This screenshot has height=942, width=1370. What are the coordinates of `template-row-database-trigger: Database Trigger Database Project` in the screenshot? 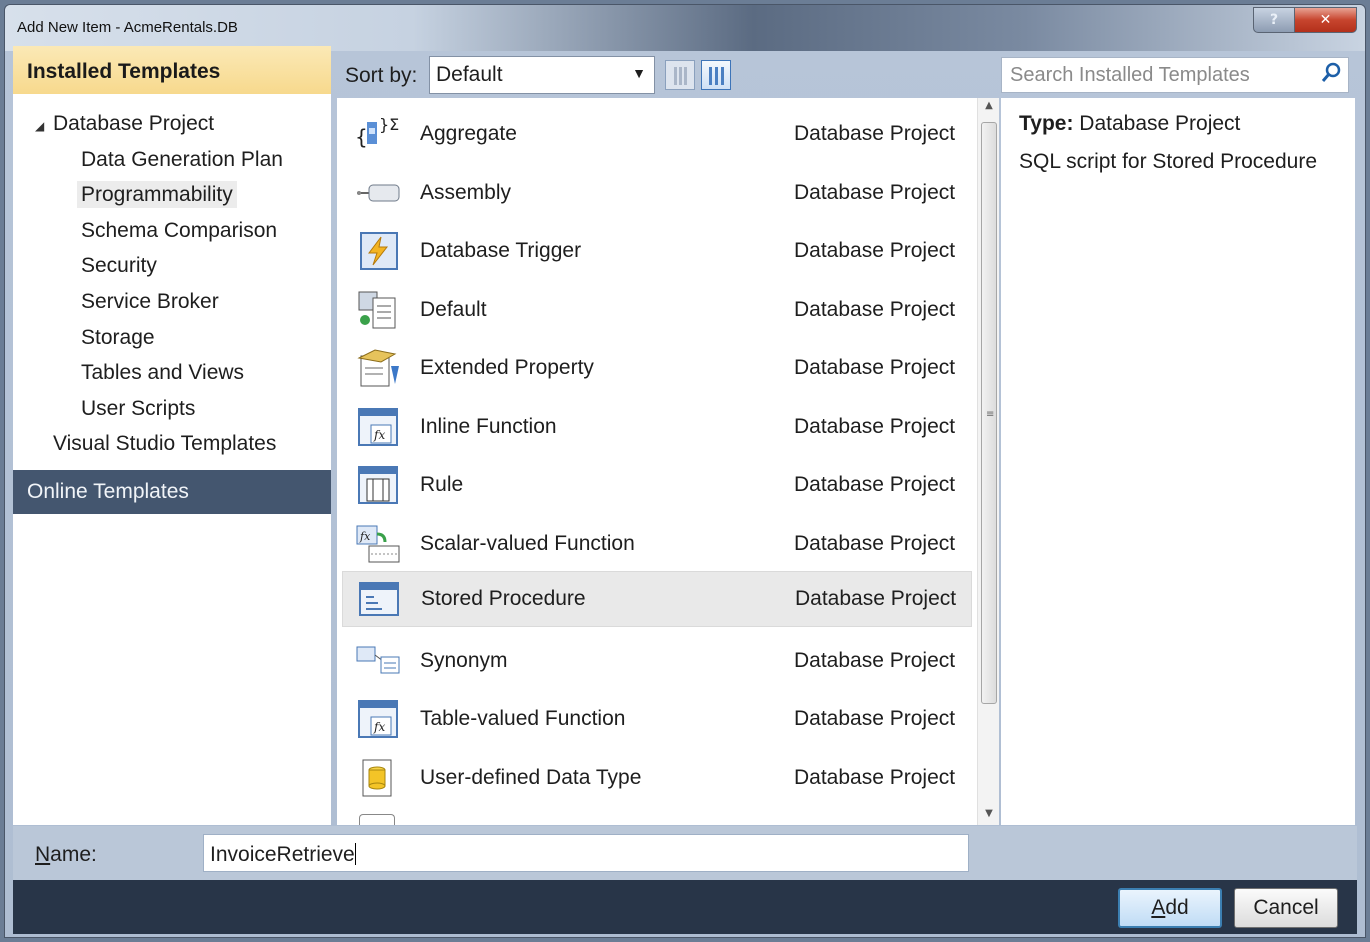 It's located at (657, 251).